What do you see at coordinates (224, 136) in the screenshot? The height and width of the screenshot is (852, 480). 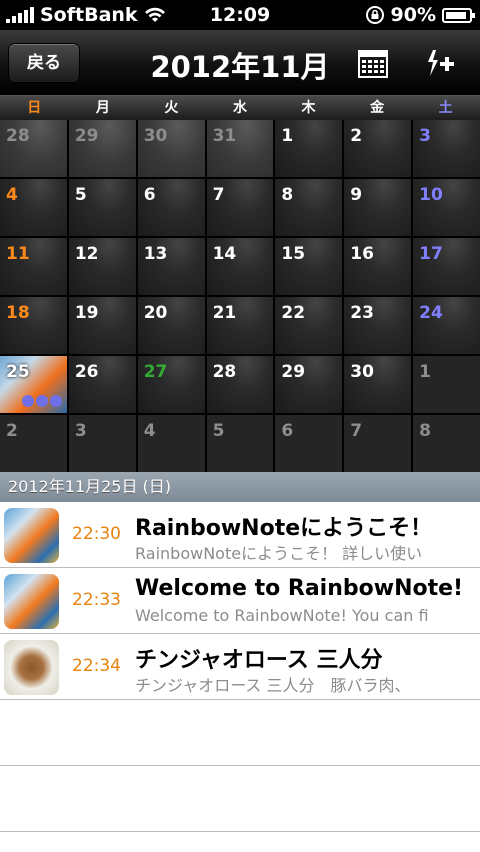 I see `day-number: 31` at bounding box center [224, 136].